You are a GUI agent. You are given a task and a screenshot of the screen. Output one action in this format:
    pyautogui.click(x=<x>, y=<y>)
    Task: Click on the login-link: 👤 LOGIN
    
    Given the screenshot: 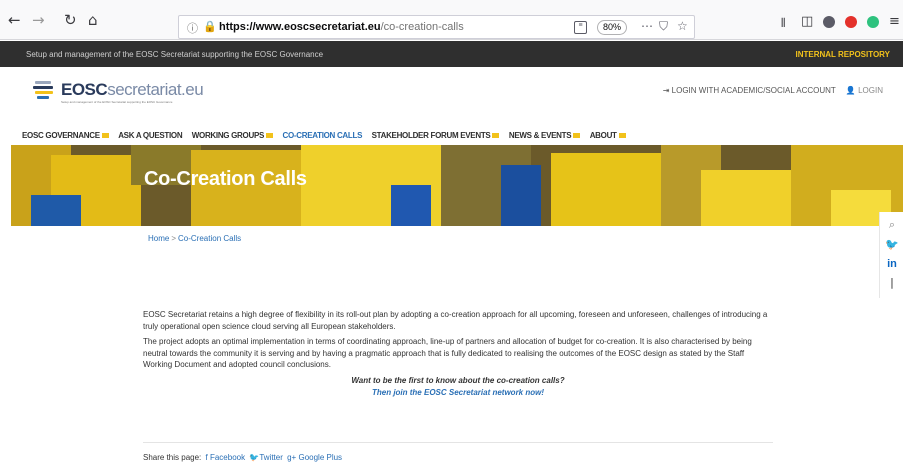 What is the action you would take?
    pyautogui.click(x=864, y=90)
    